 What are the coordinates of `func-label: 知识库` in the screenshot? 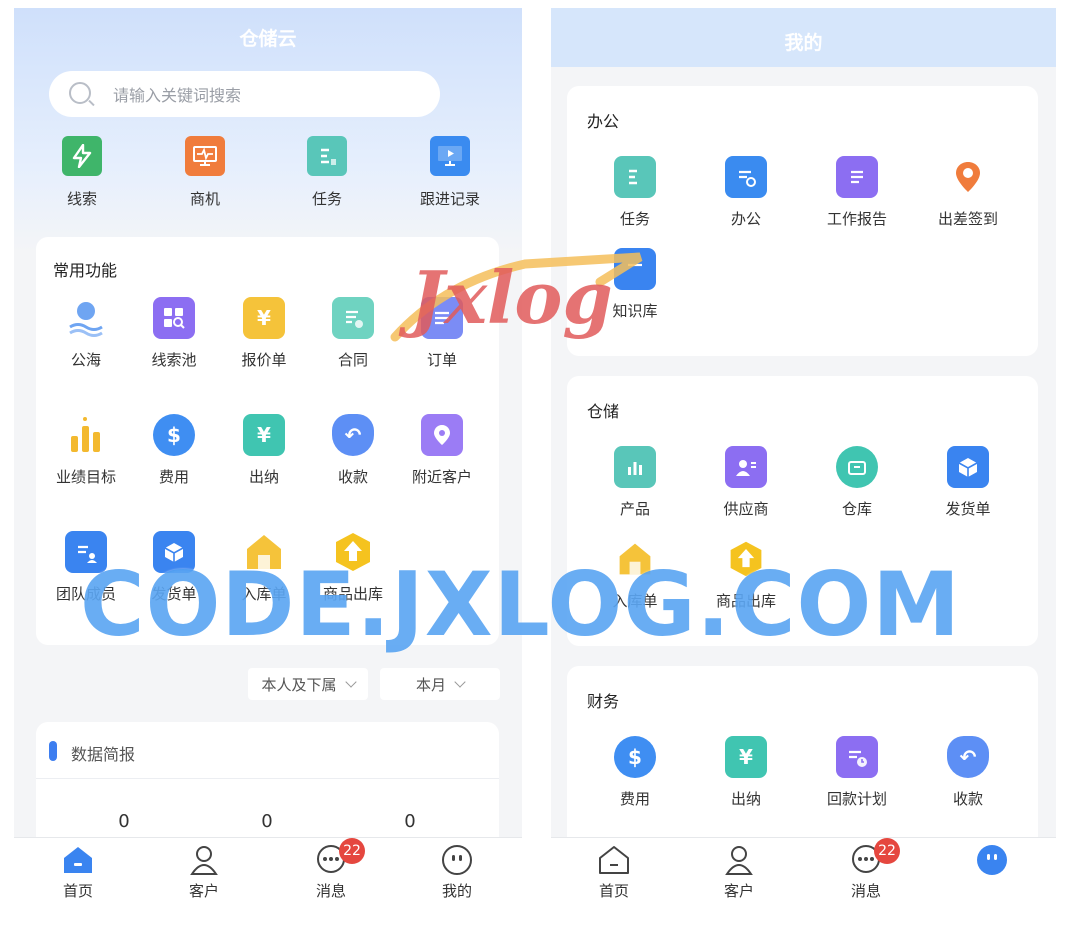 It's located at (635, 311).